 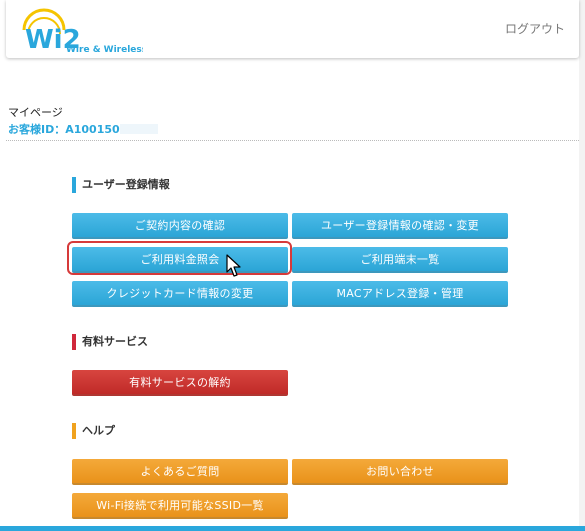 I want to click on user-info-button: ユーザー登録情報の確認・変更, so click(x=400, y=226).